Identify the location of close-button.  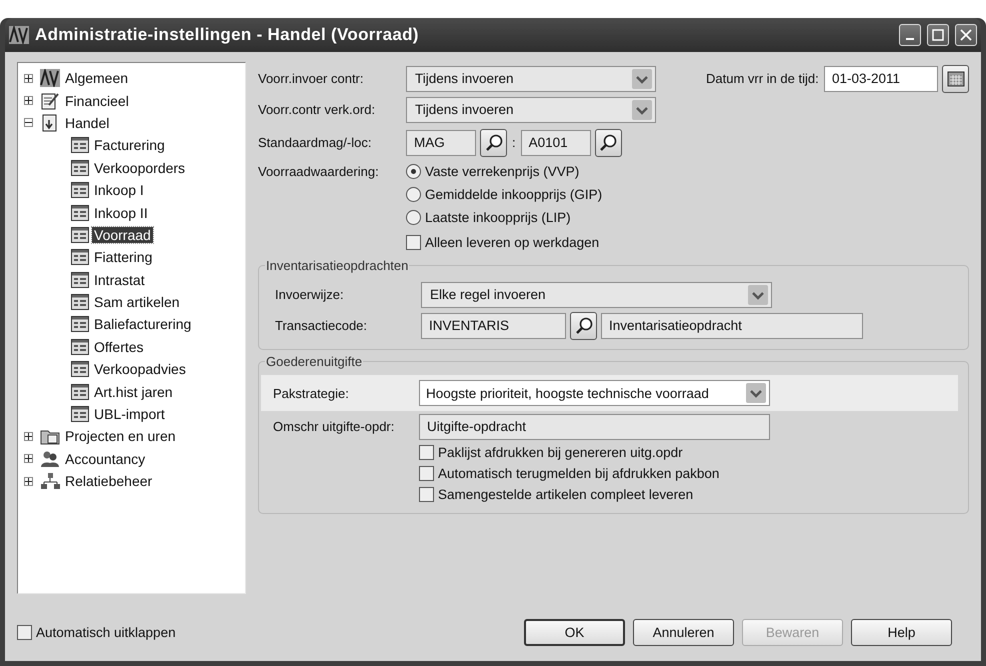
(966, 35).